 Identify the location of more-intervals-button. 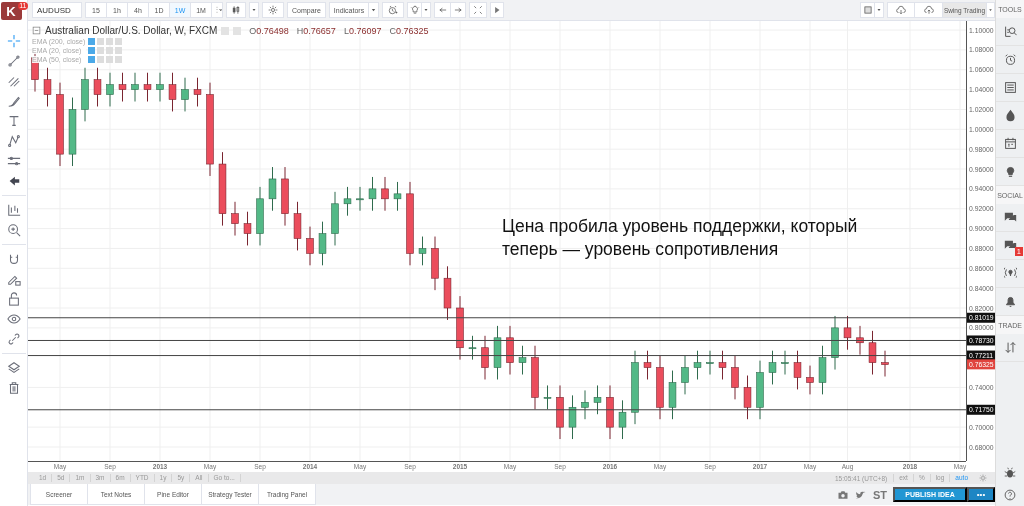
(217, 10).